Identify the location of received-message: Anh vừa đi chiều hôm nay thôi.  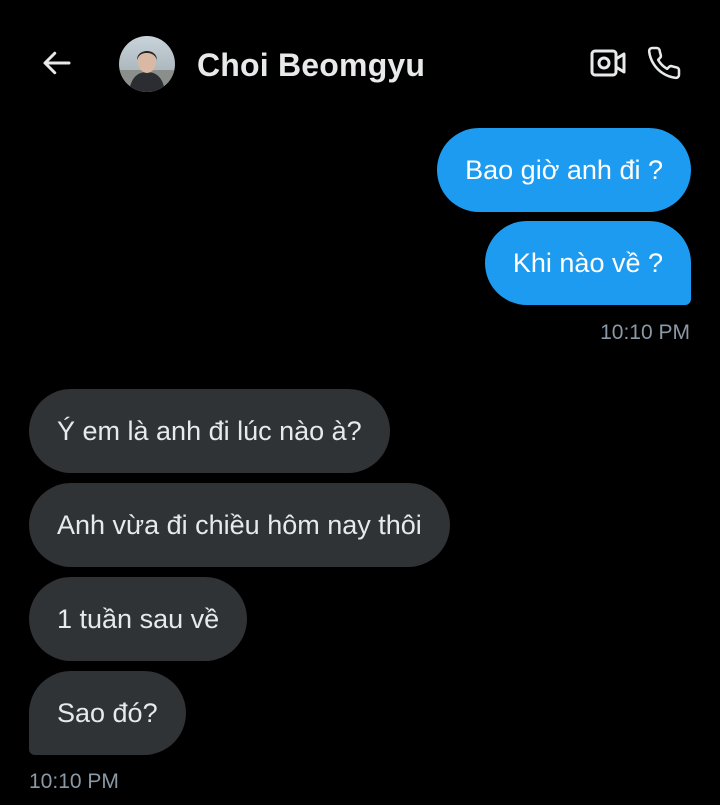
(239, 525).